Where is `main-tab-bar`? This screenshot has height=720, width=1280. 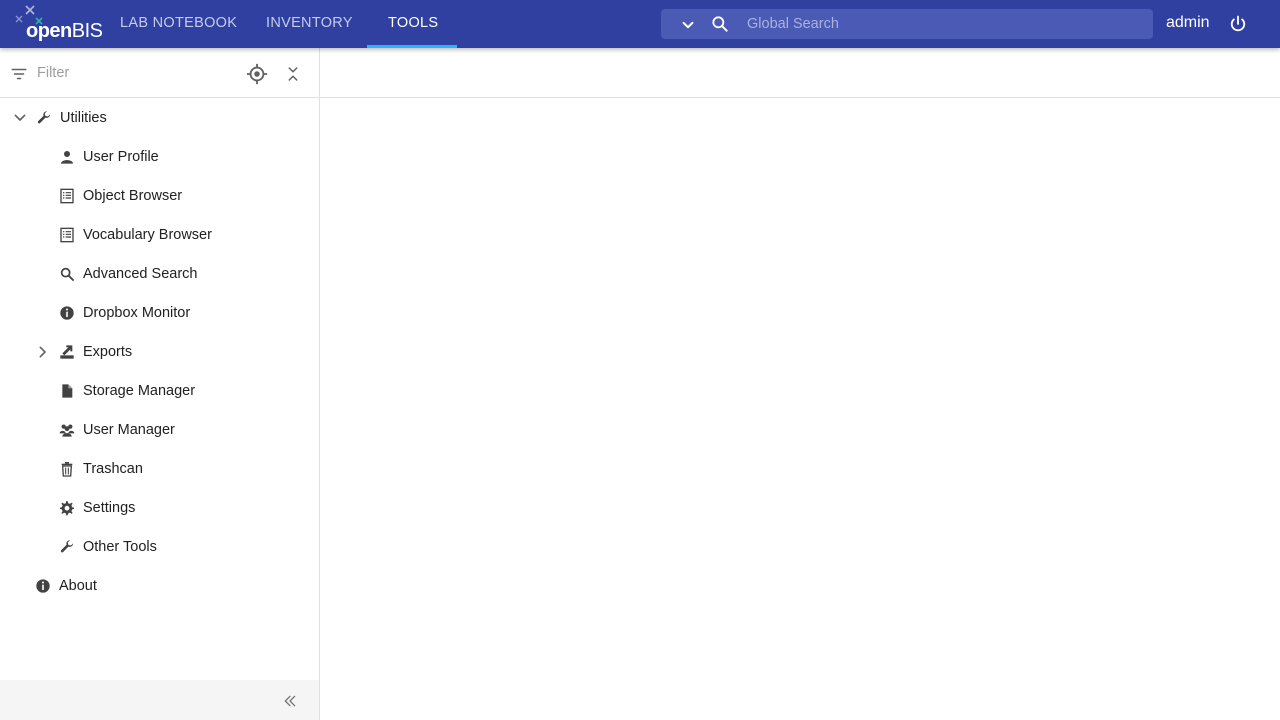
main-tab-bar is located at coordinates (800, 73).